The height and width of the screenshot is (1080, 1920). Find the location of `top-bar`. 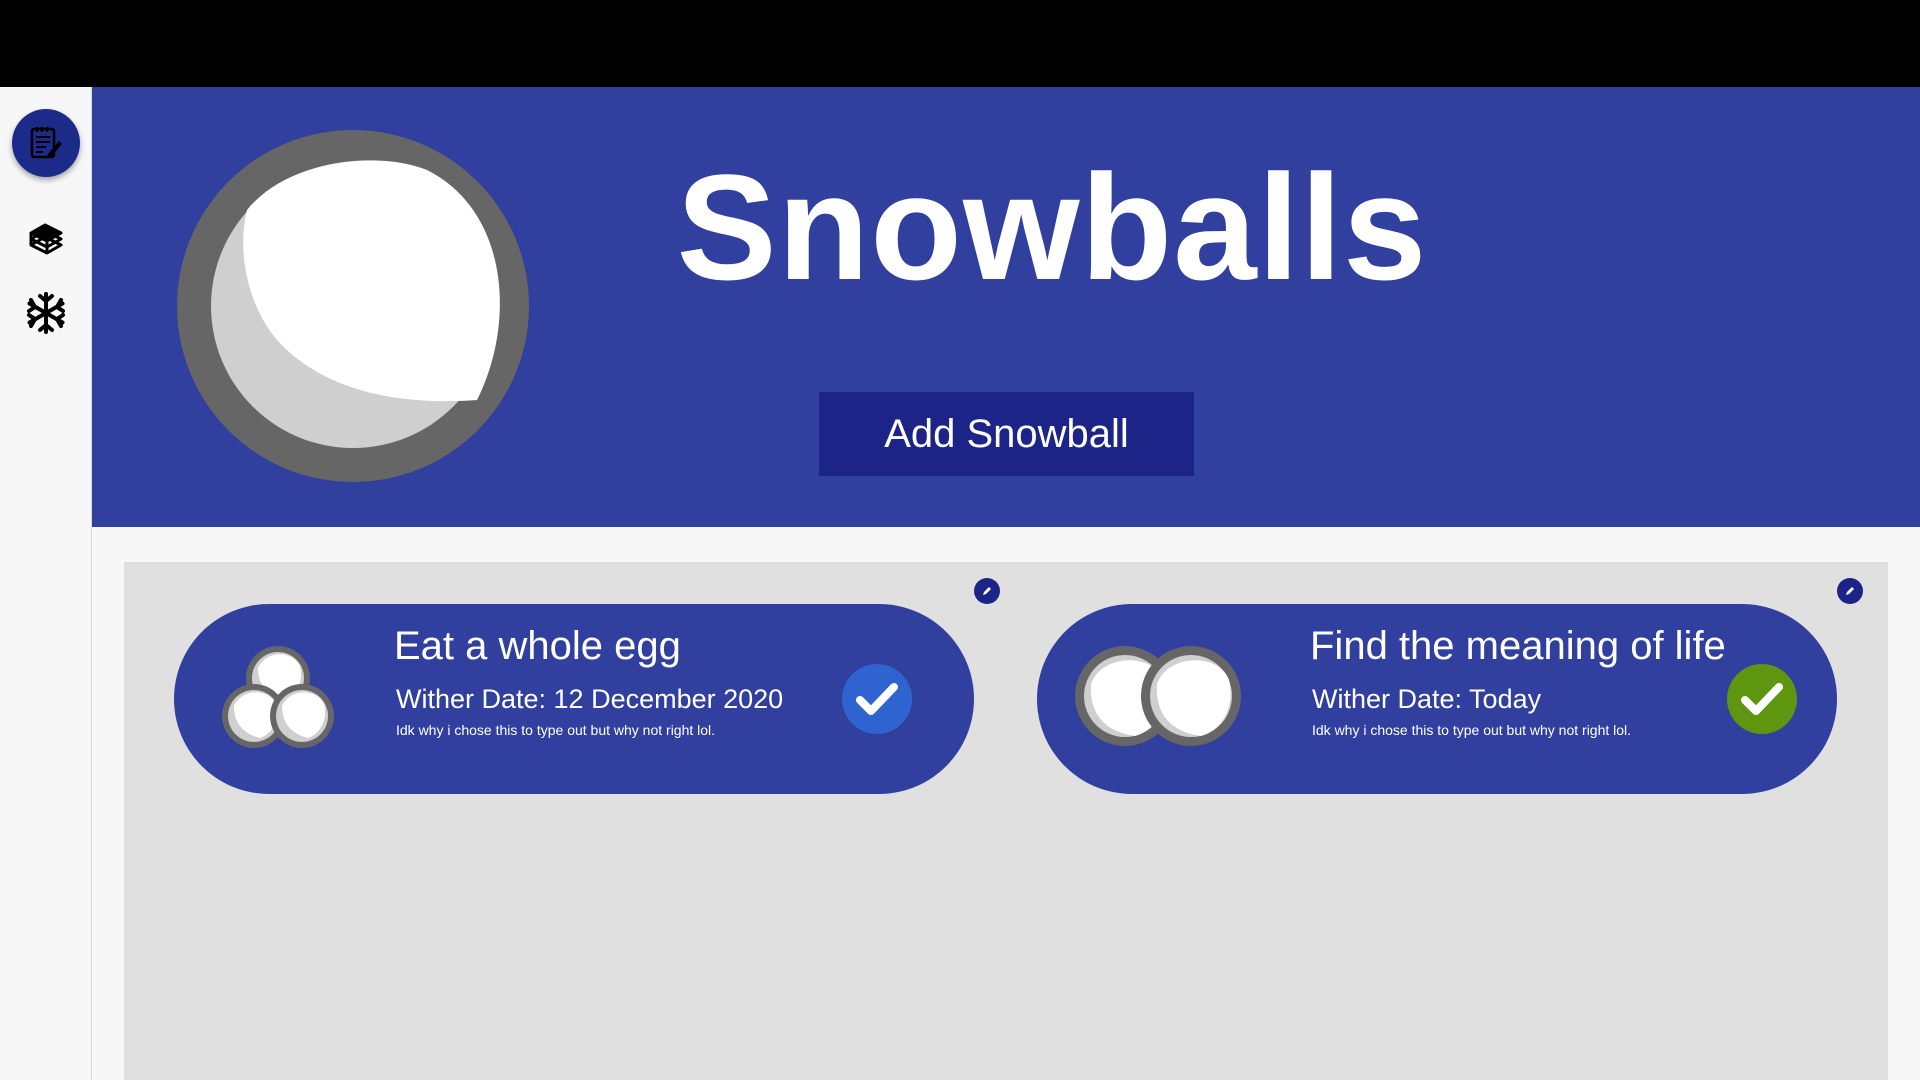

top-bar is located at coordinates (960, 43).